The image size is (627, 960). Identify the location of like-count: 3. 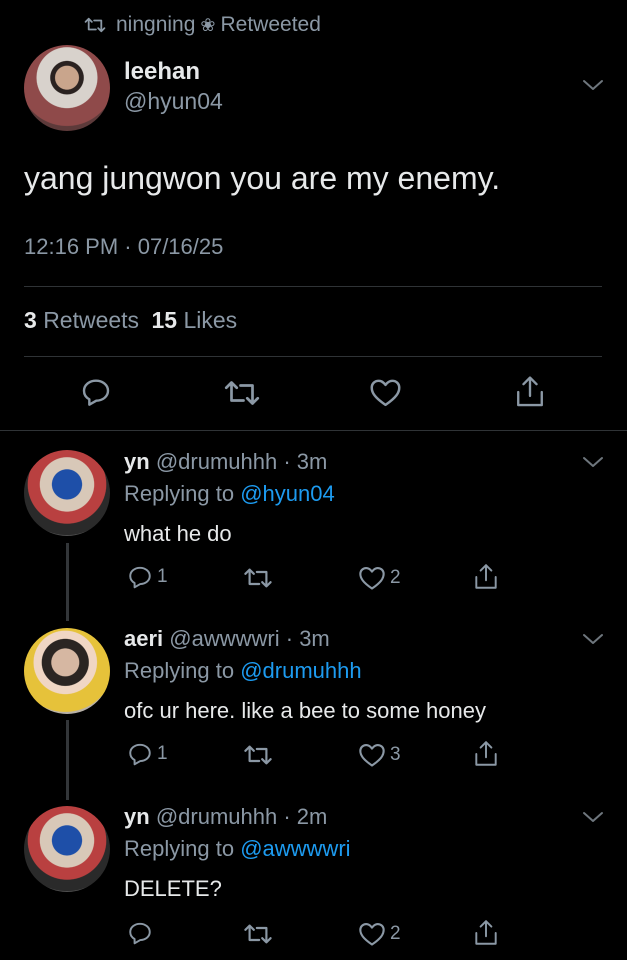
(395, 754).